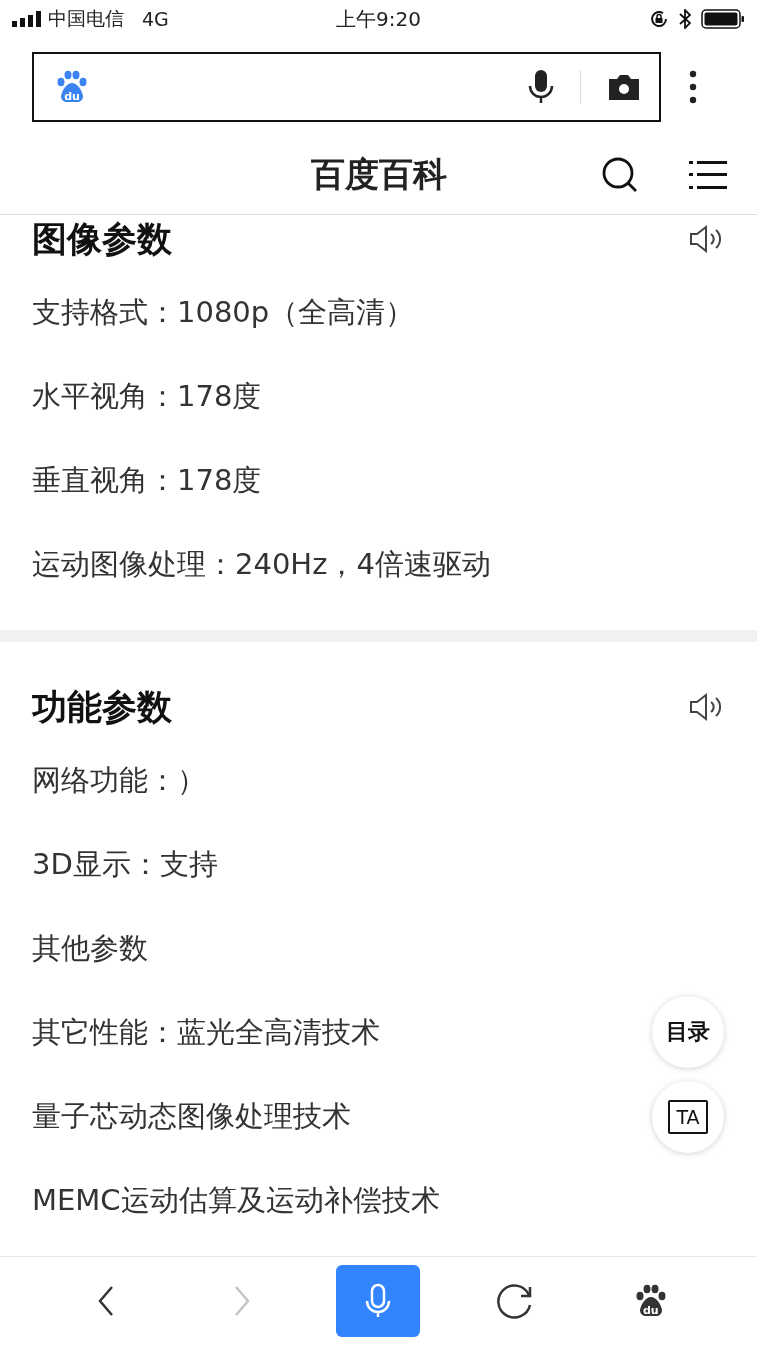 The height and width of the screenshot is (1345, 757). What do you see at coordinates (685, 19) in the screenshot?
I see `bluetooth-icon` at bounding box center [685, 19].